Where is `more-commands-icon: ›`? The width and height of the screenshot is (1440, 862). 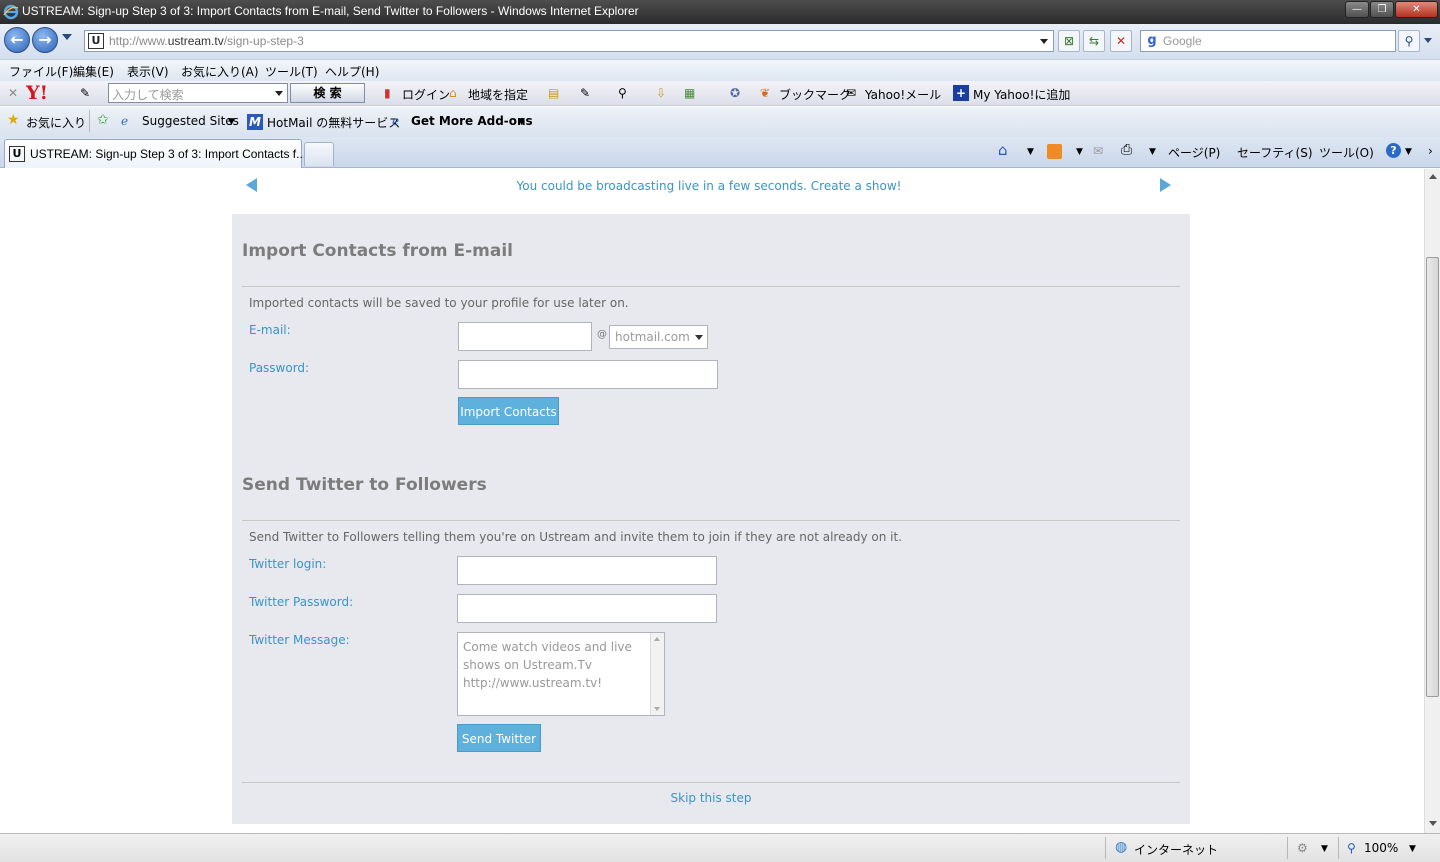 more-commands-icon: › is located at coordinates (1430, 151).